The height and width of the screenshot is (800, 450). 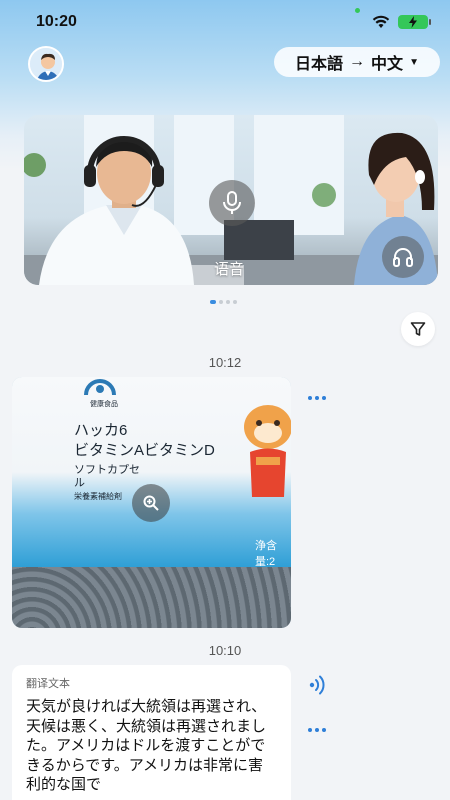 I want to click on status-time: 10:20, so click(x=56, y=21).